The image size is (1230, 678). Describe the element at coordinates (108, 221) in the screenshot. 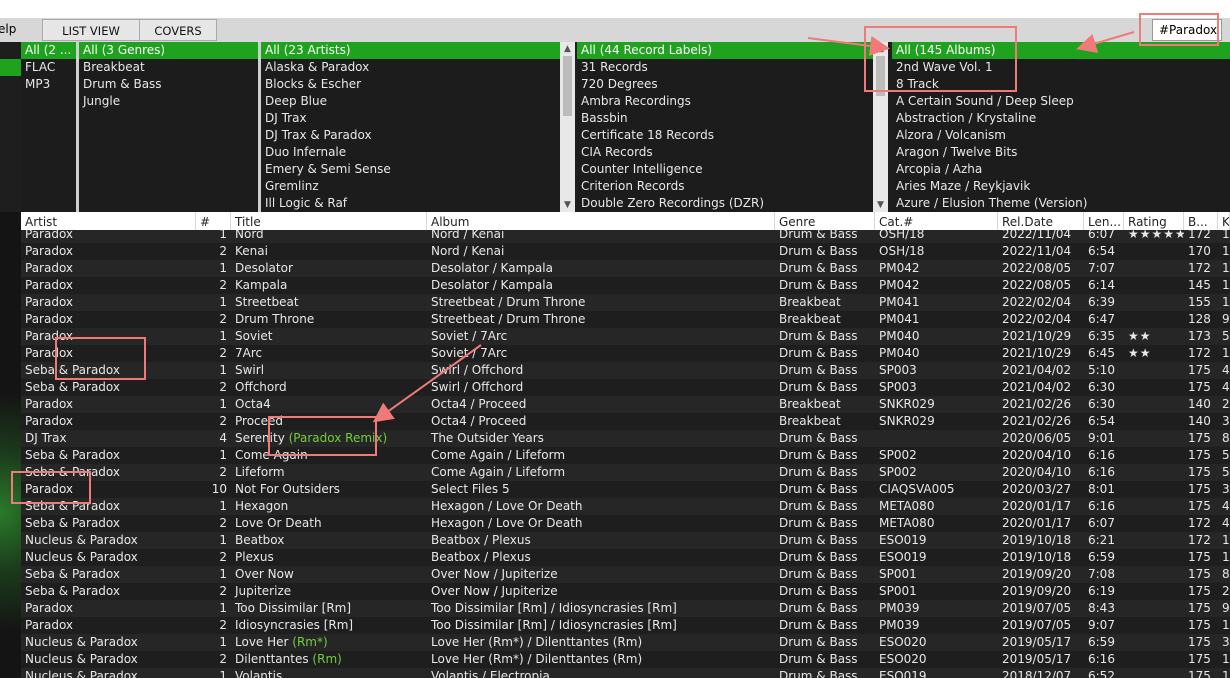

I see `column-header-artist: Artist` at that location.